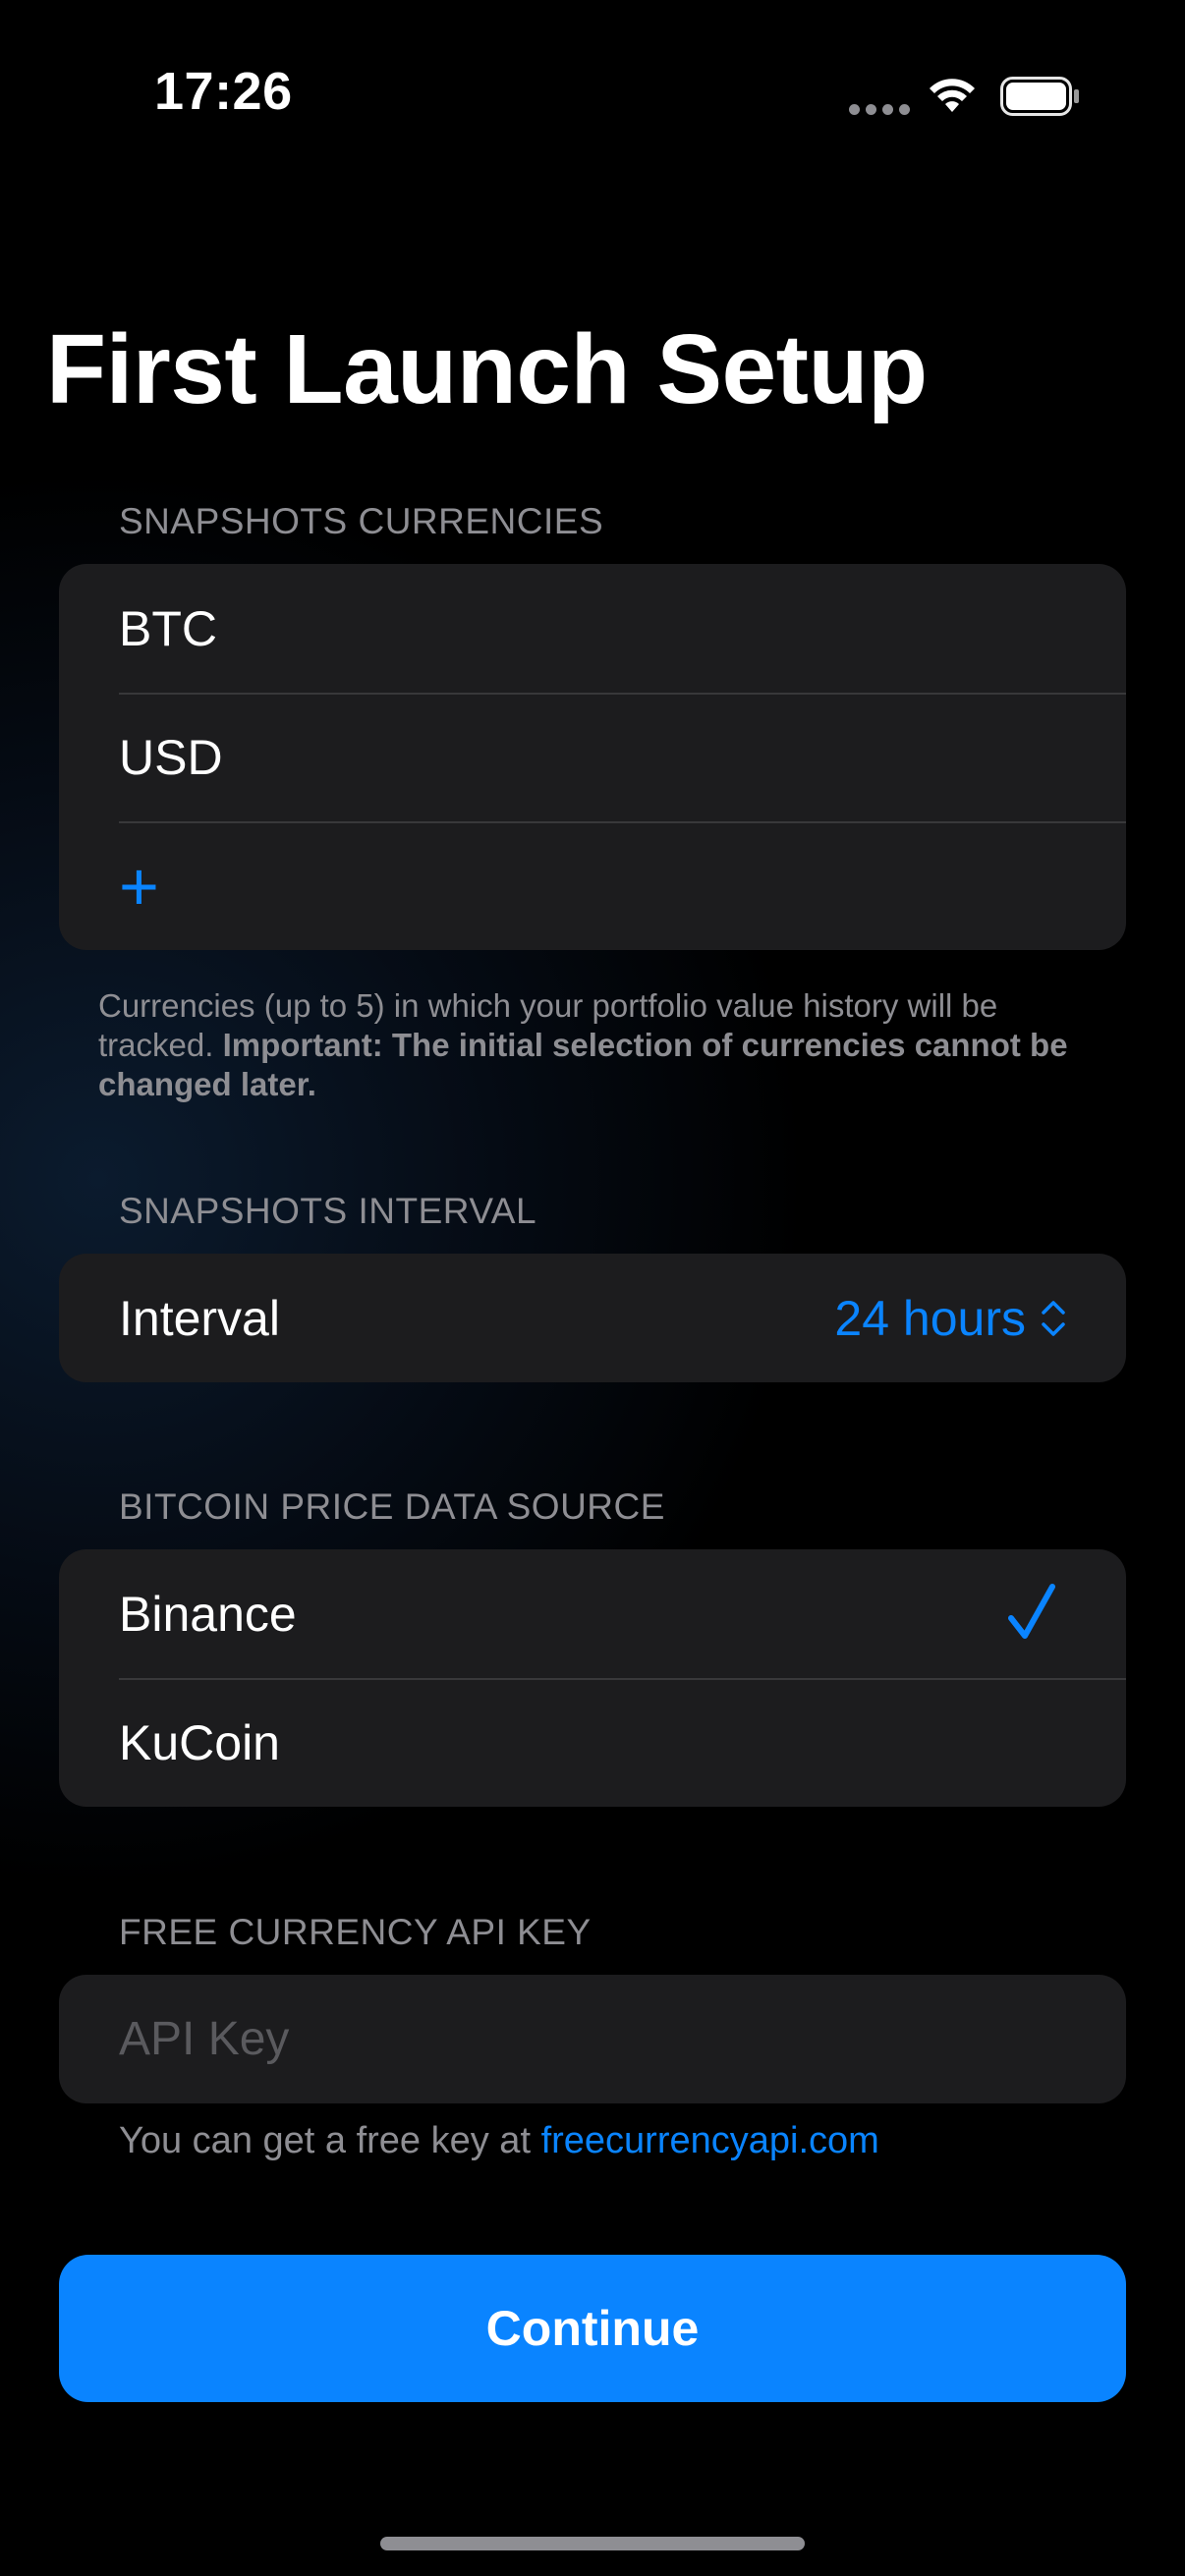  What do you see at coordinates (710, 2140) in the screenshot?
I see `api-provider-link: freecurrencyapi.com` at bounding box center [710, 2140].